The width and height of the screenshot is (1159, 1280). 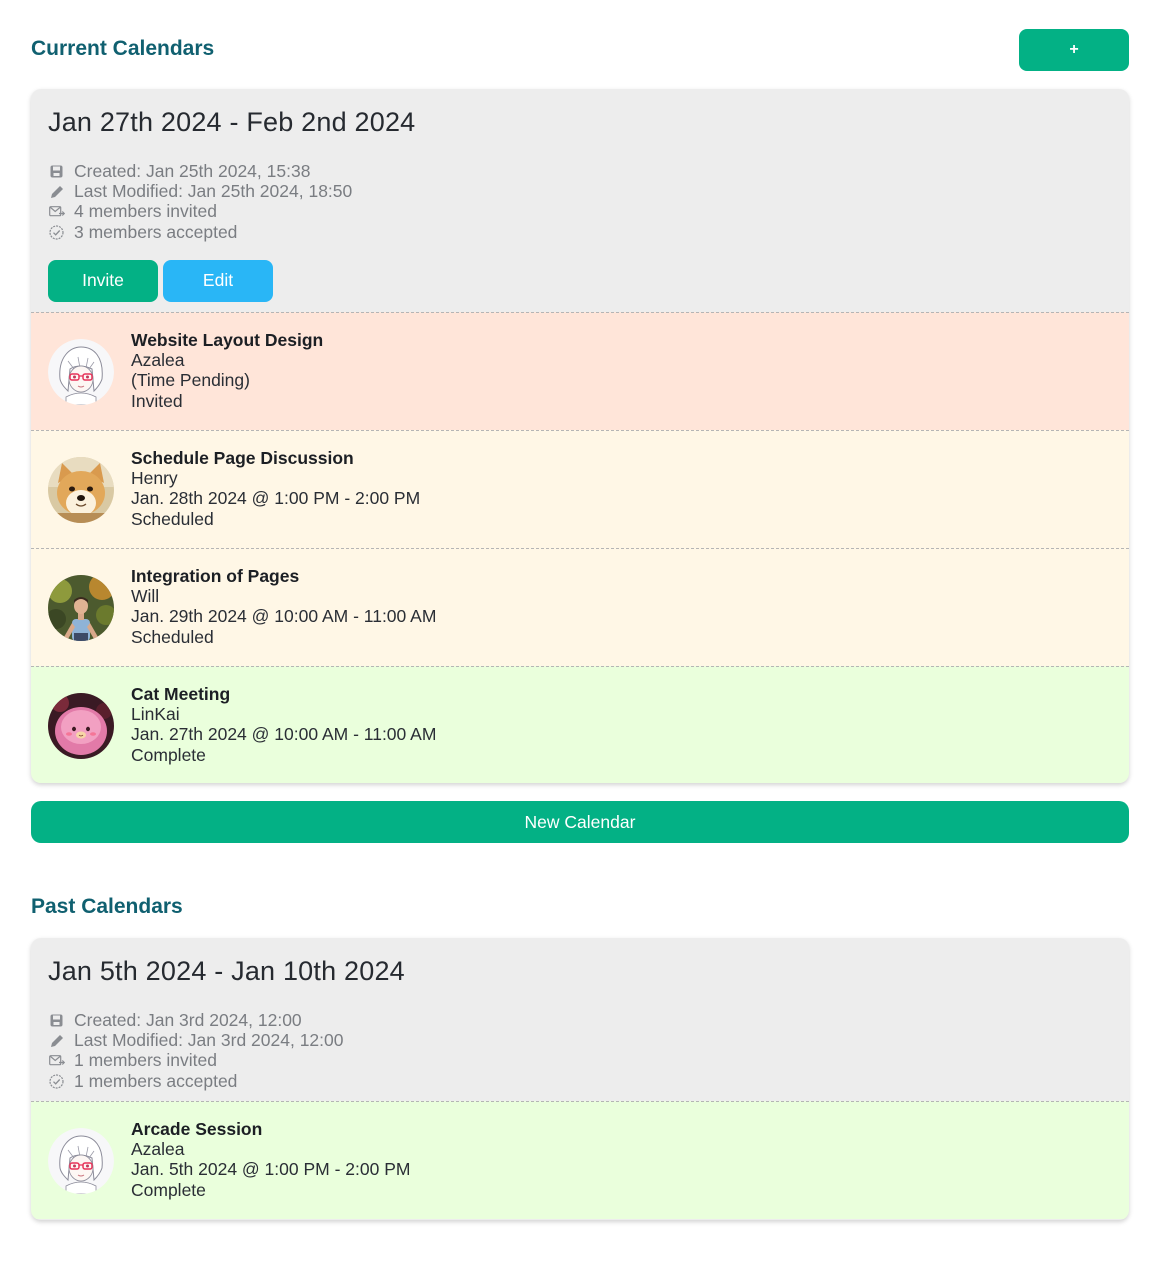 I want to click on event-time: Jan. 27th 2024 @ 10:00 AM - 11:00 AM, so click(x=284, y=734).